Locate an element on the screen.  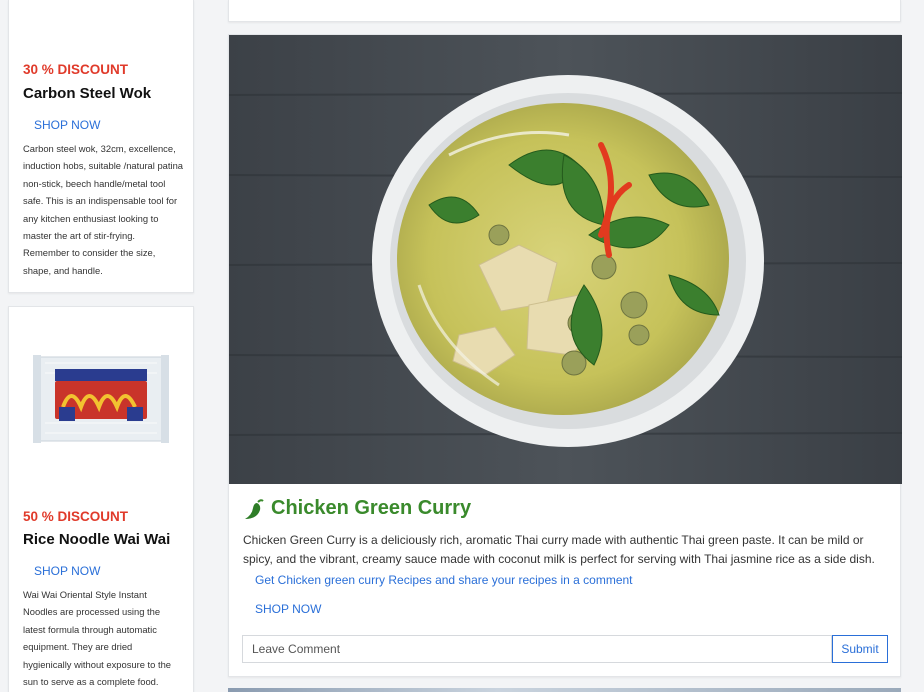
next-post-card is located at coordinates (564, 690).